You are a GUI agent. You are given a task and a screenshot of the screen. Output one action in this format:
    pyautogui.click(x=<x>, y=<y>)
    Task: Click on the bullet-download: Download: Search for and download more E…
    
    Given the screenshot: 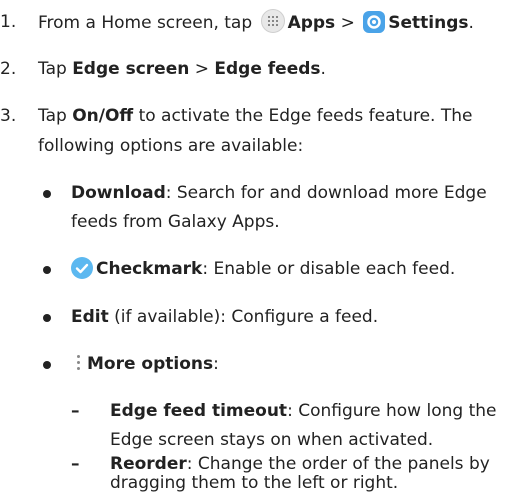 What is the action you would take?
    pyautogui.click(x=279, y=193)
    